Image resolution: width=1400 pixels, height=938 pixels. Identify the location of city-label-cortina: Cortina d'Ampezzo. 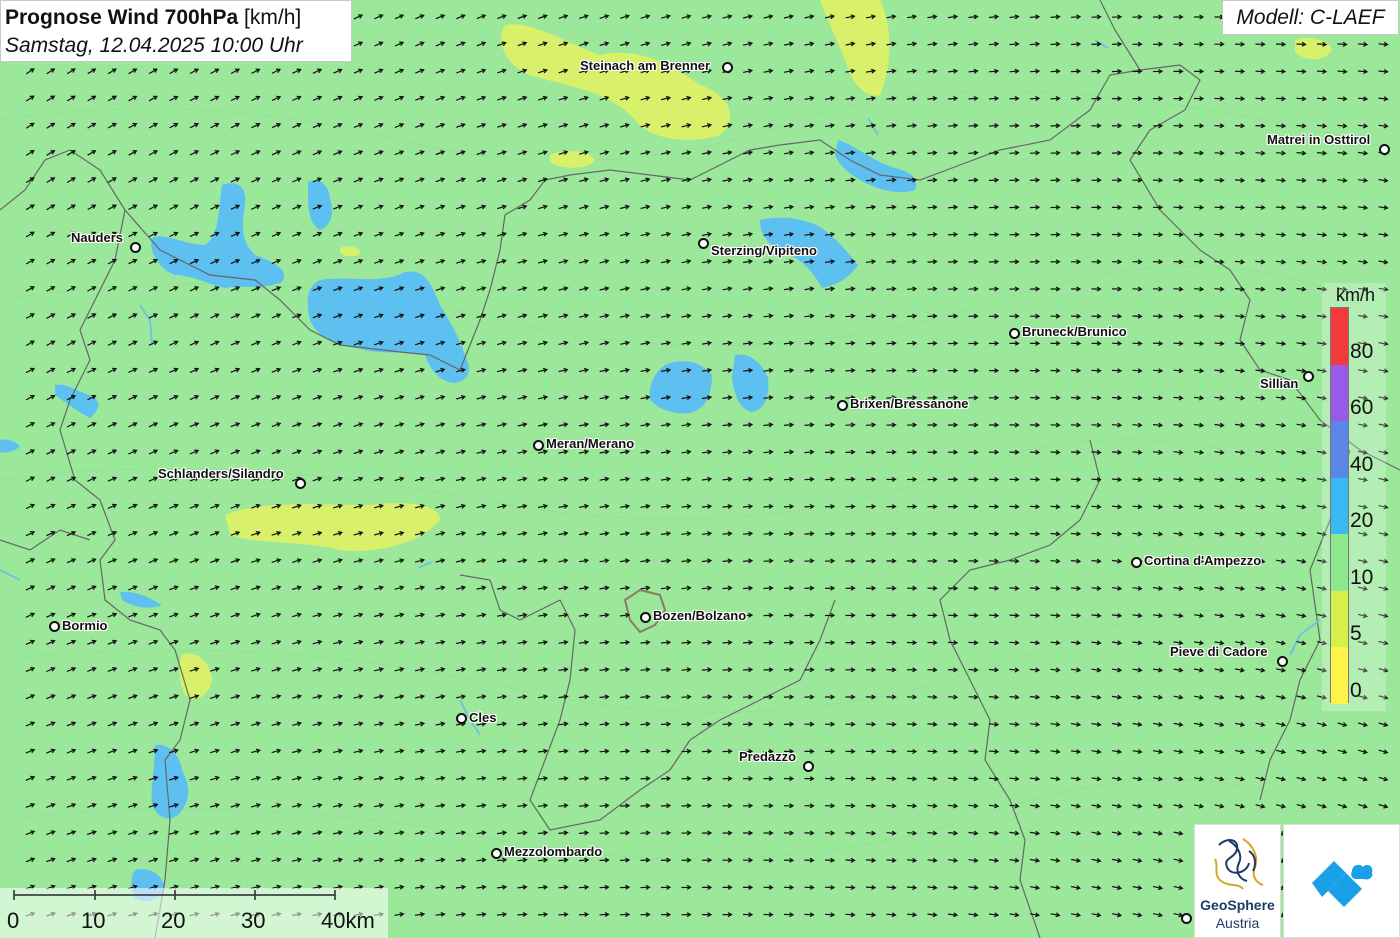
(1203, 560).